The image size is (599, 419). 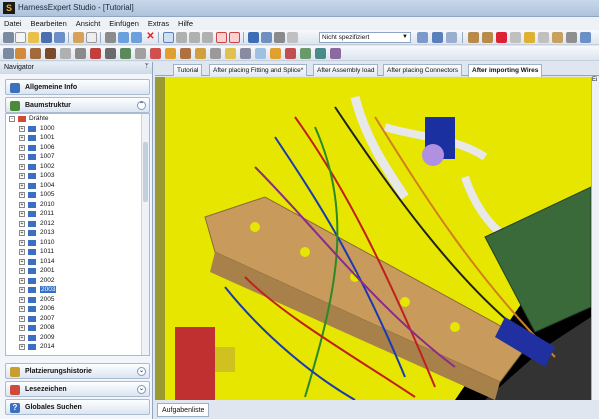 What do you see at coordinates (77, 290) in the screenshot?
I see `tree-node-wire: +2003` at bounding box center [77, 290].